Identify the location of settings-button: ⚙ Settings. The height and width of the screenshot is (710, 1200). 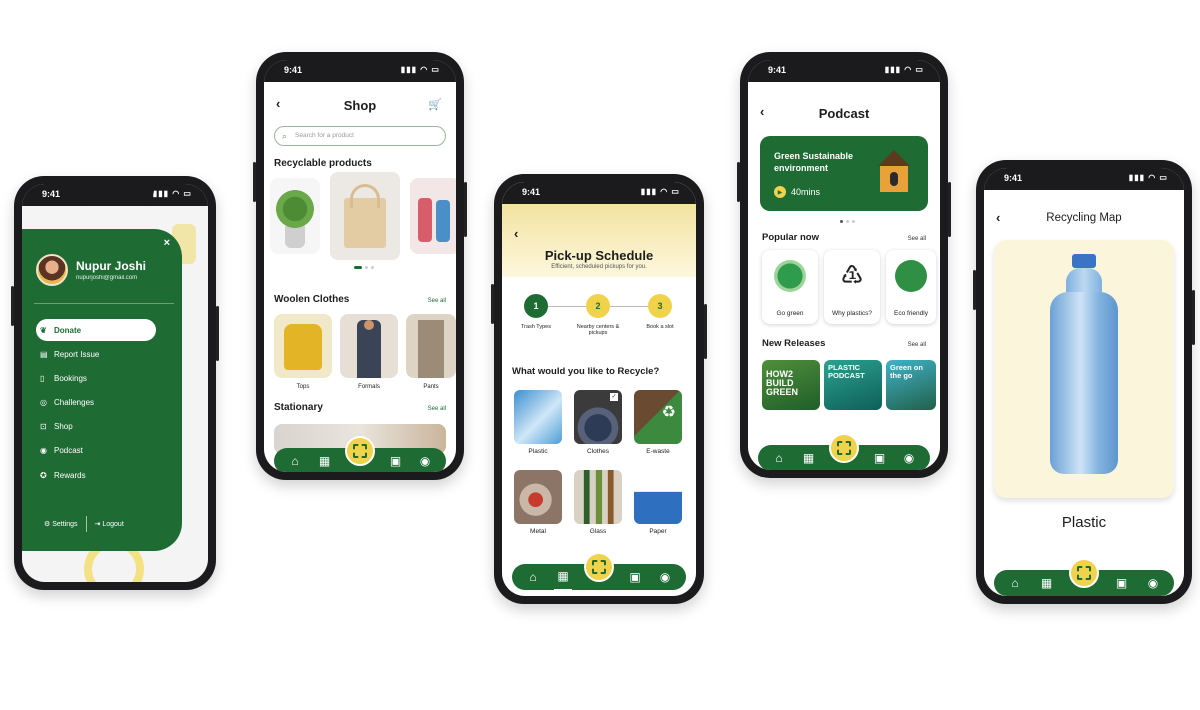
(61, 524).